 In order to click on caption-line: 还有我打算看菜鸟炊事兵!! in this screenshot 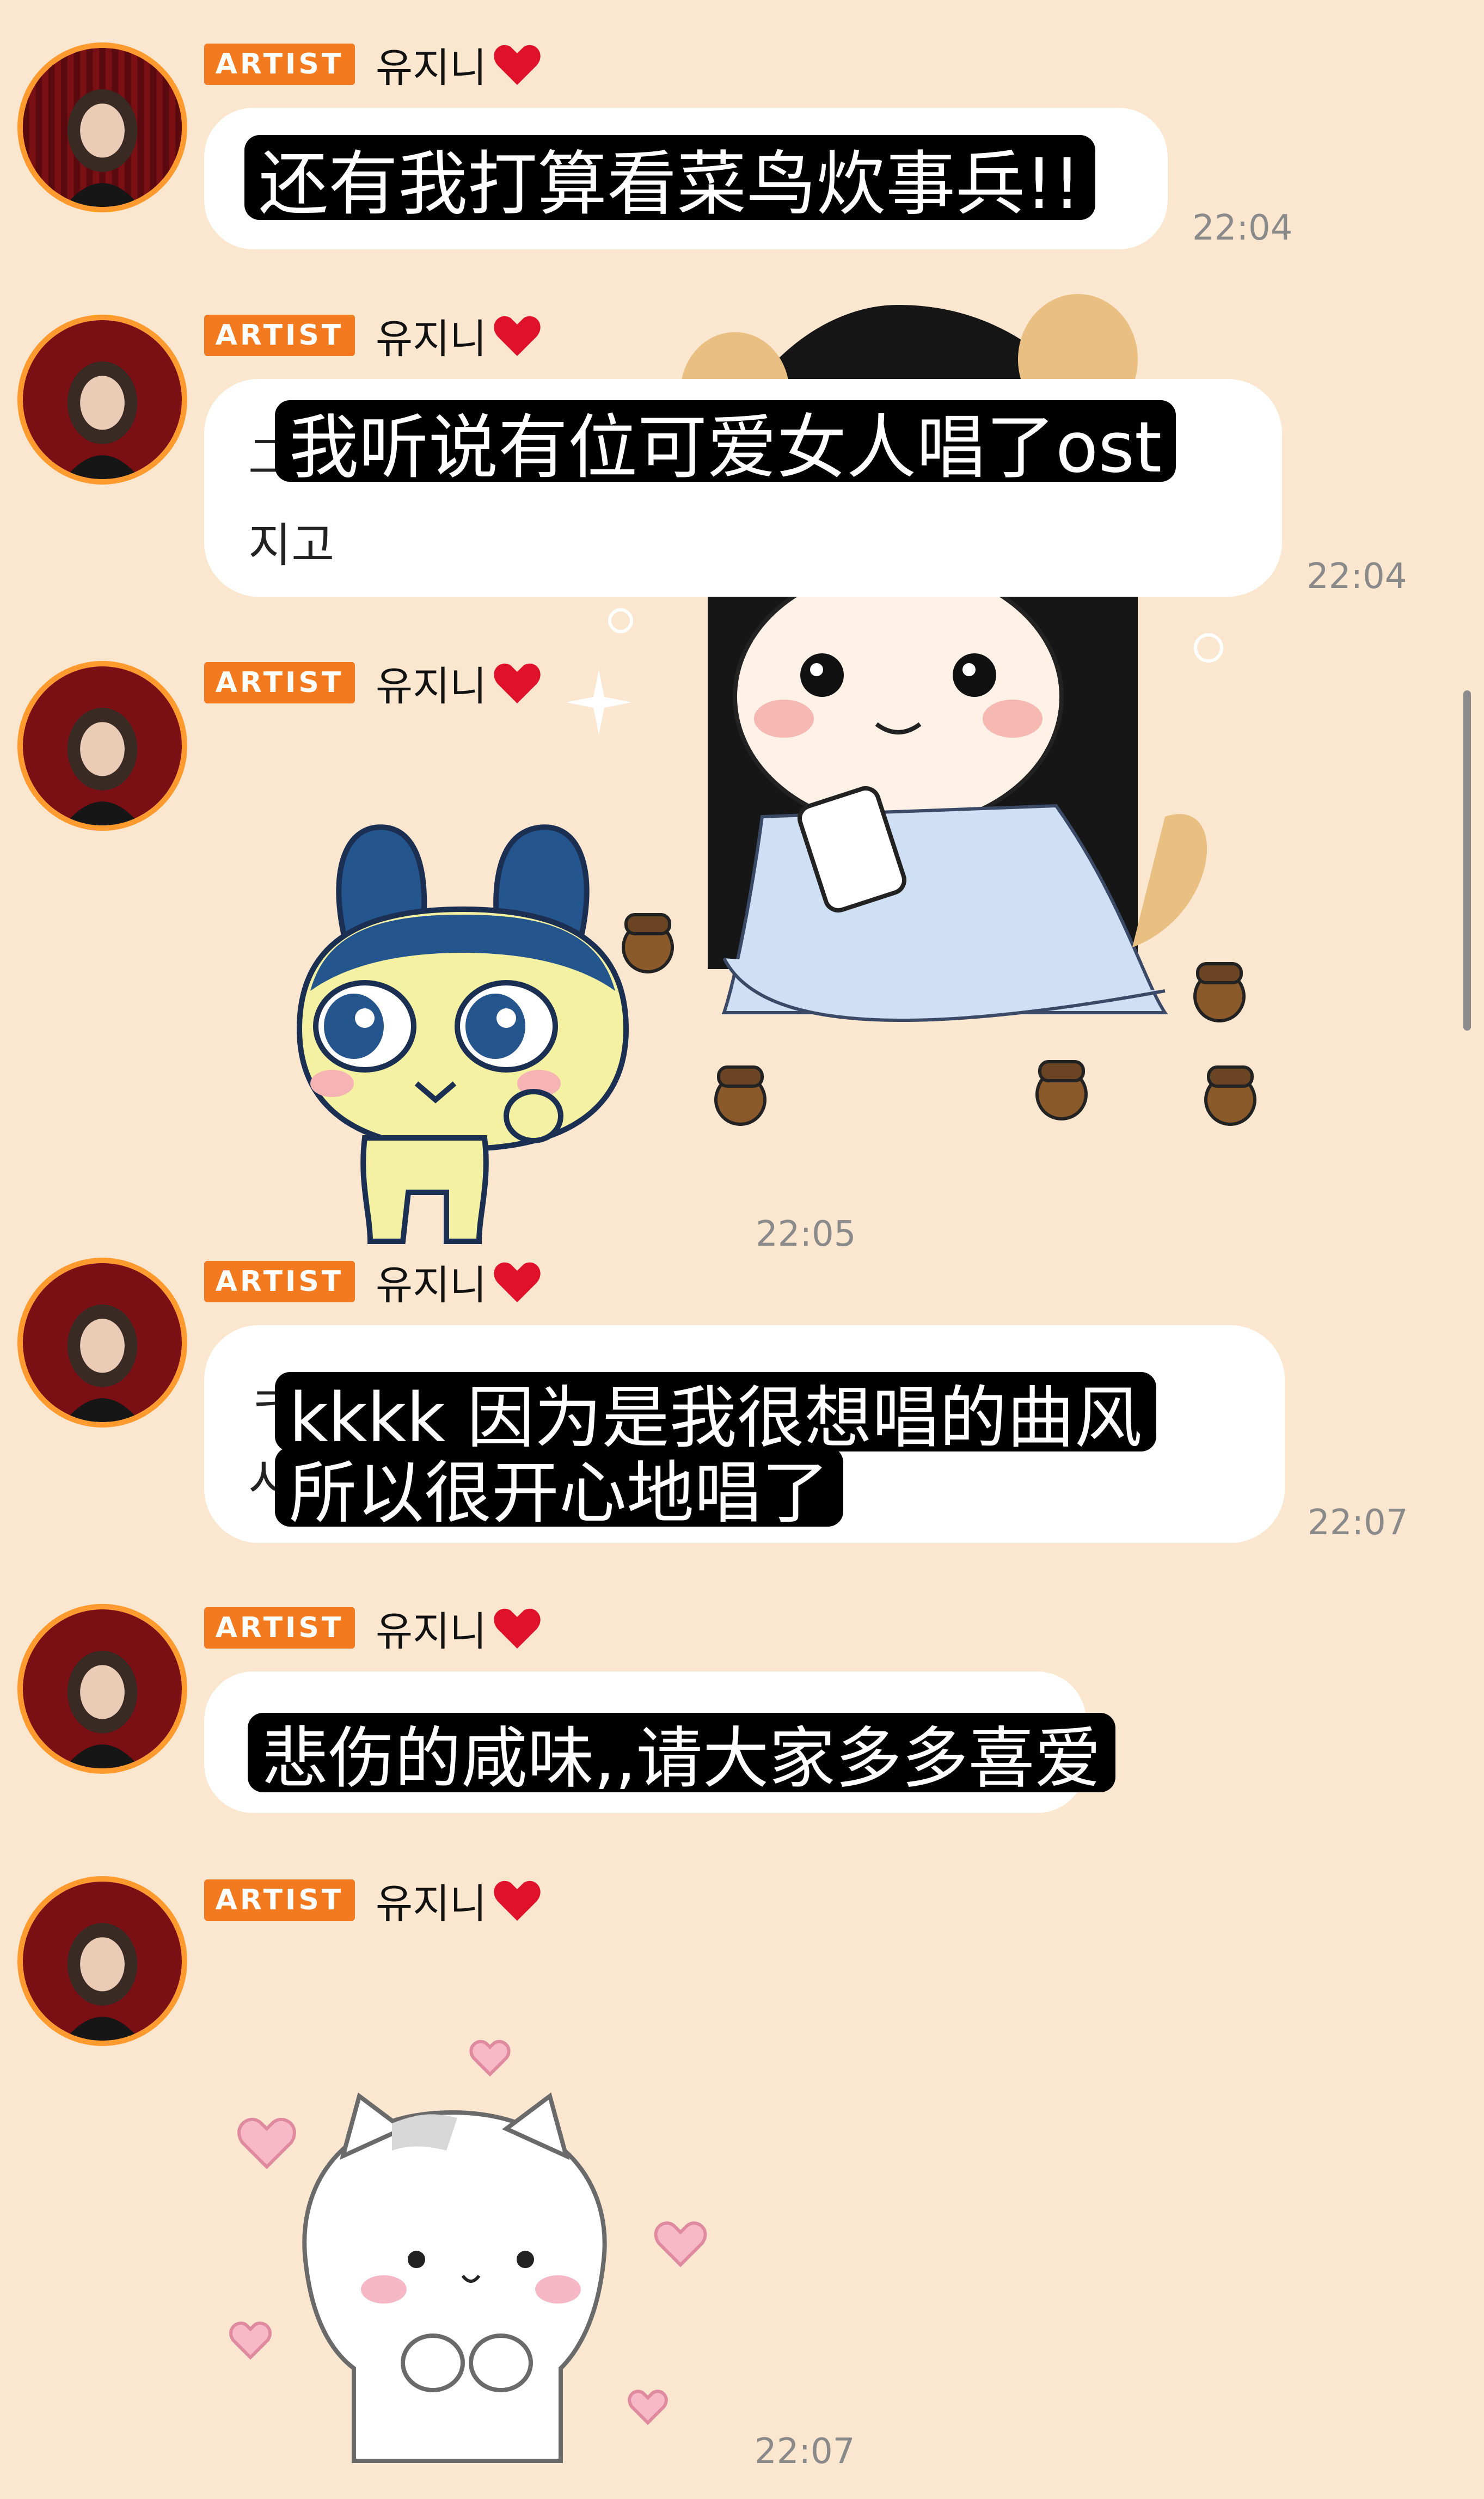, I will do `click(669, 180)`.